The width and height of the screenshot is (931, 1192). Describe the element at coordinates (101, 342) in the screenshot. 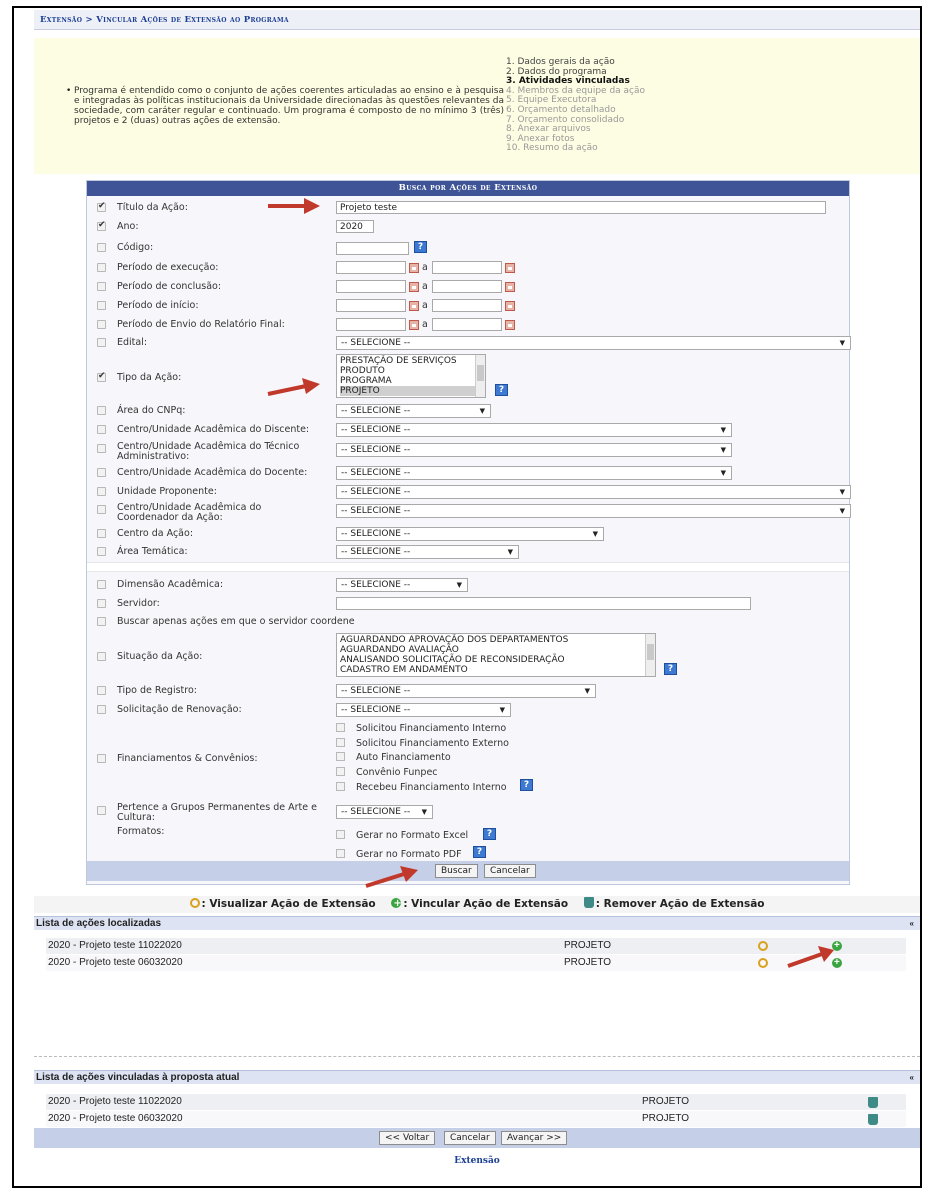

I see `edital-checkbox` at that location.